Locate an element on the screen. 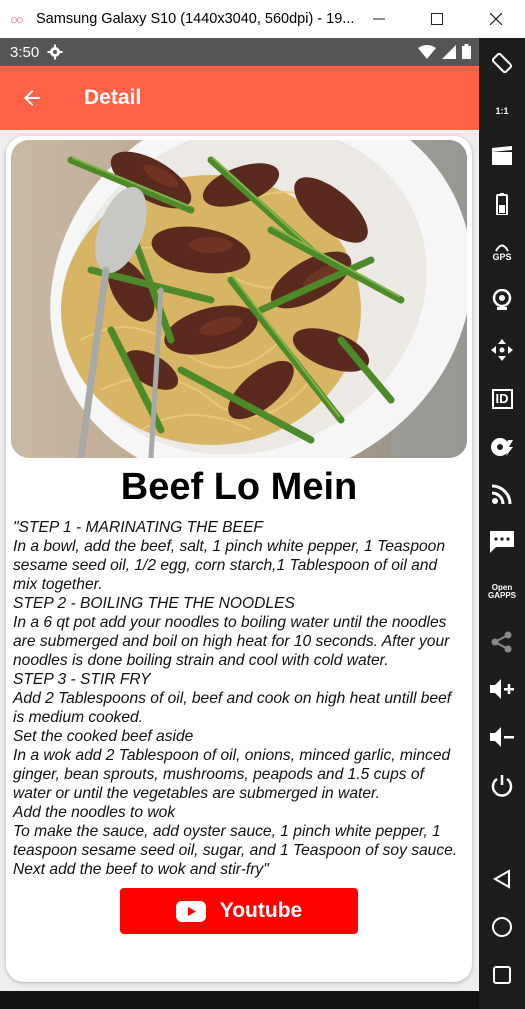 This screenshot has height=1009, width=525. device-id-icon: ID is located at coordinates (502, 399).